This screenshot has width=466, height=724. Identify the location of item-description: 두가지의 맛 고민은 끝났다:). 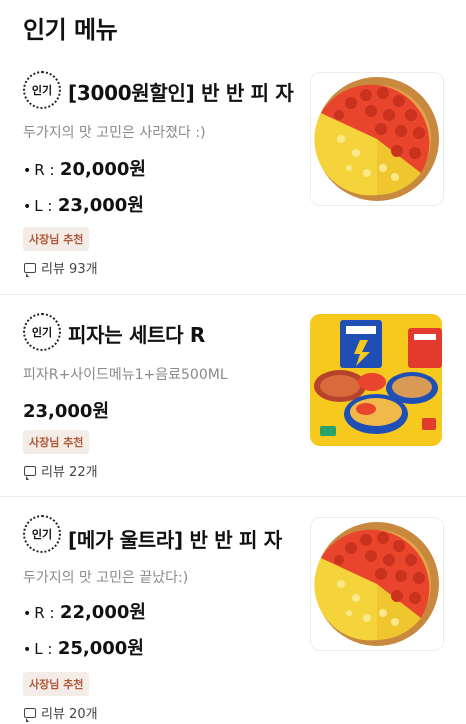
(106, 578).